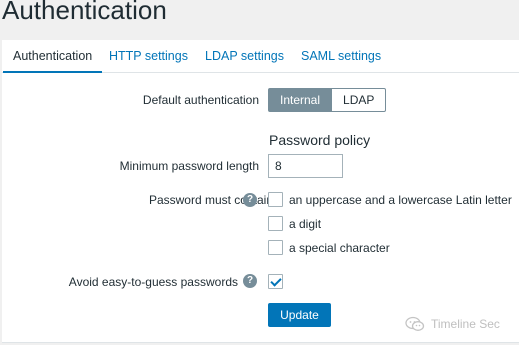 This screenshot has width=519, height=345. I want to click on tab-http-settings: HTTP settings, so click(148, 56).